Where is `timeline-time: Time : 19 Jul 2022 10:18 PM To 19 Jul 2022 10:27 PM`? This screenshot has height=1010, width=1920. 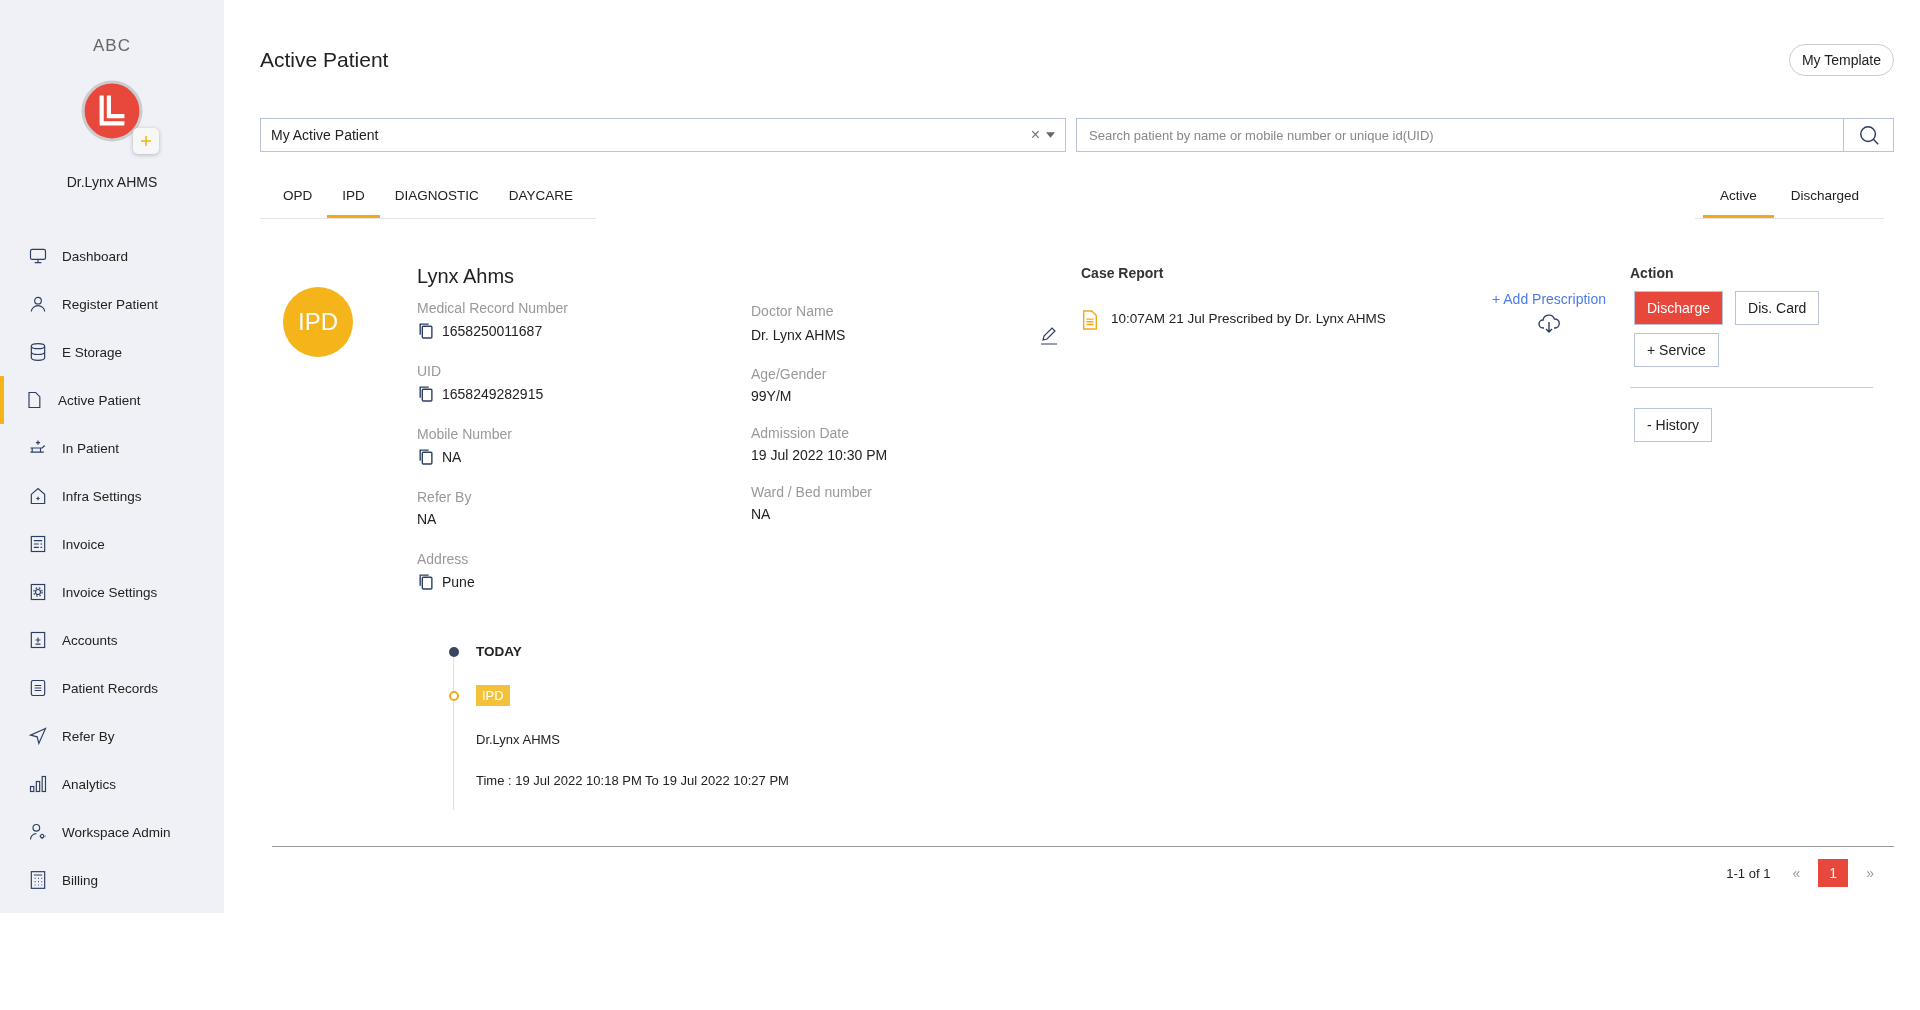
timeline-time: Time : 19 Jul 2022 10:18 PM To 19 Jul 2022 10:27 PM is located at coordinates (633, 780).